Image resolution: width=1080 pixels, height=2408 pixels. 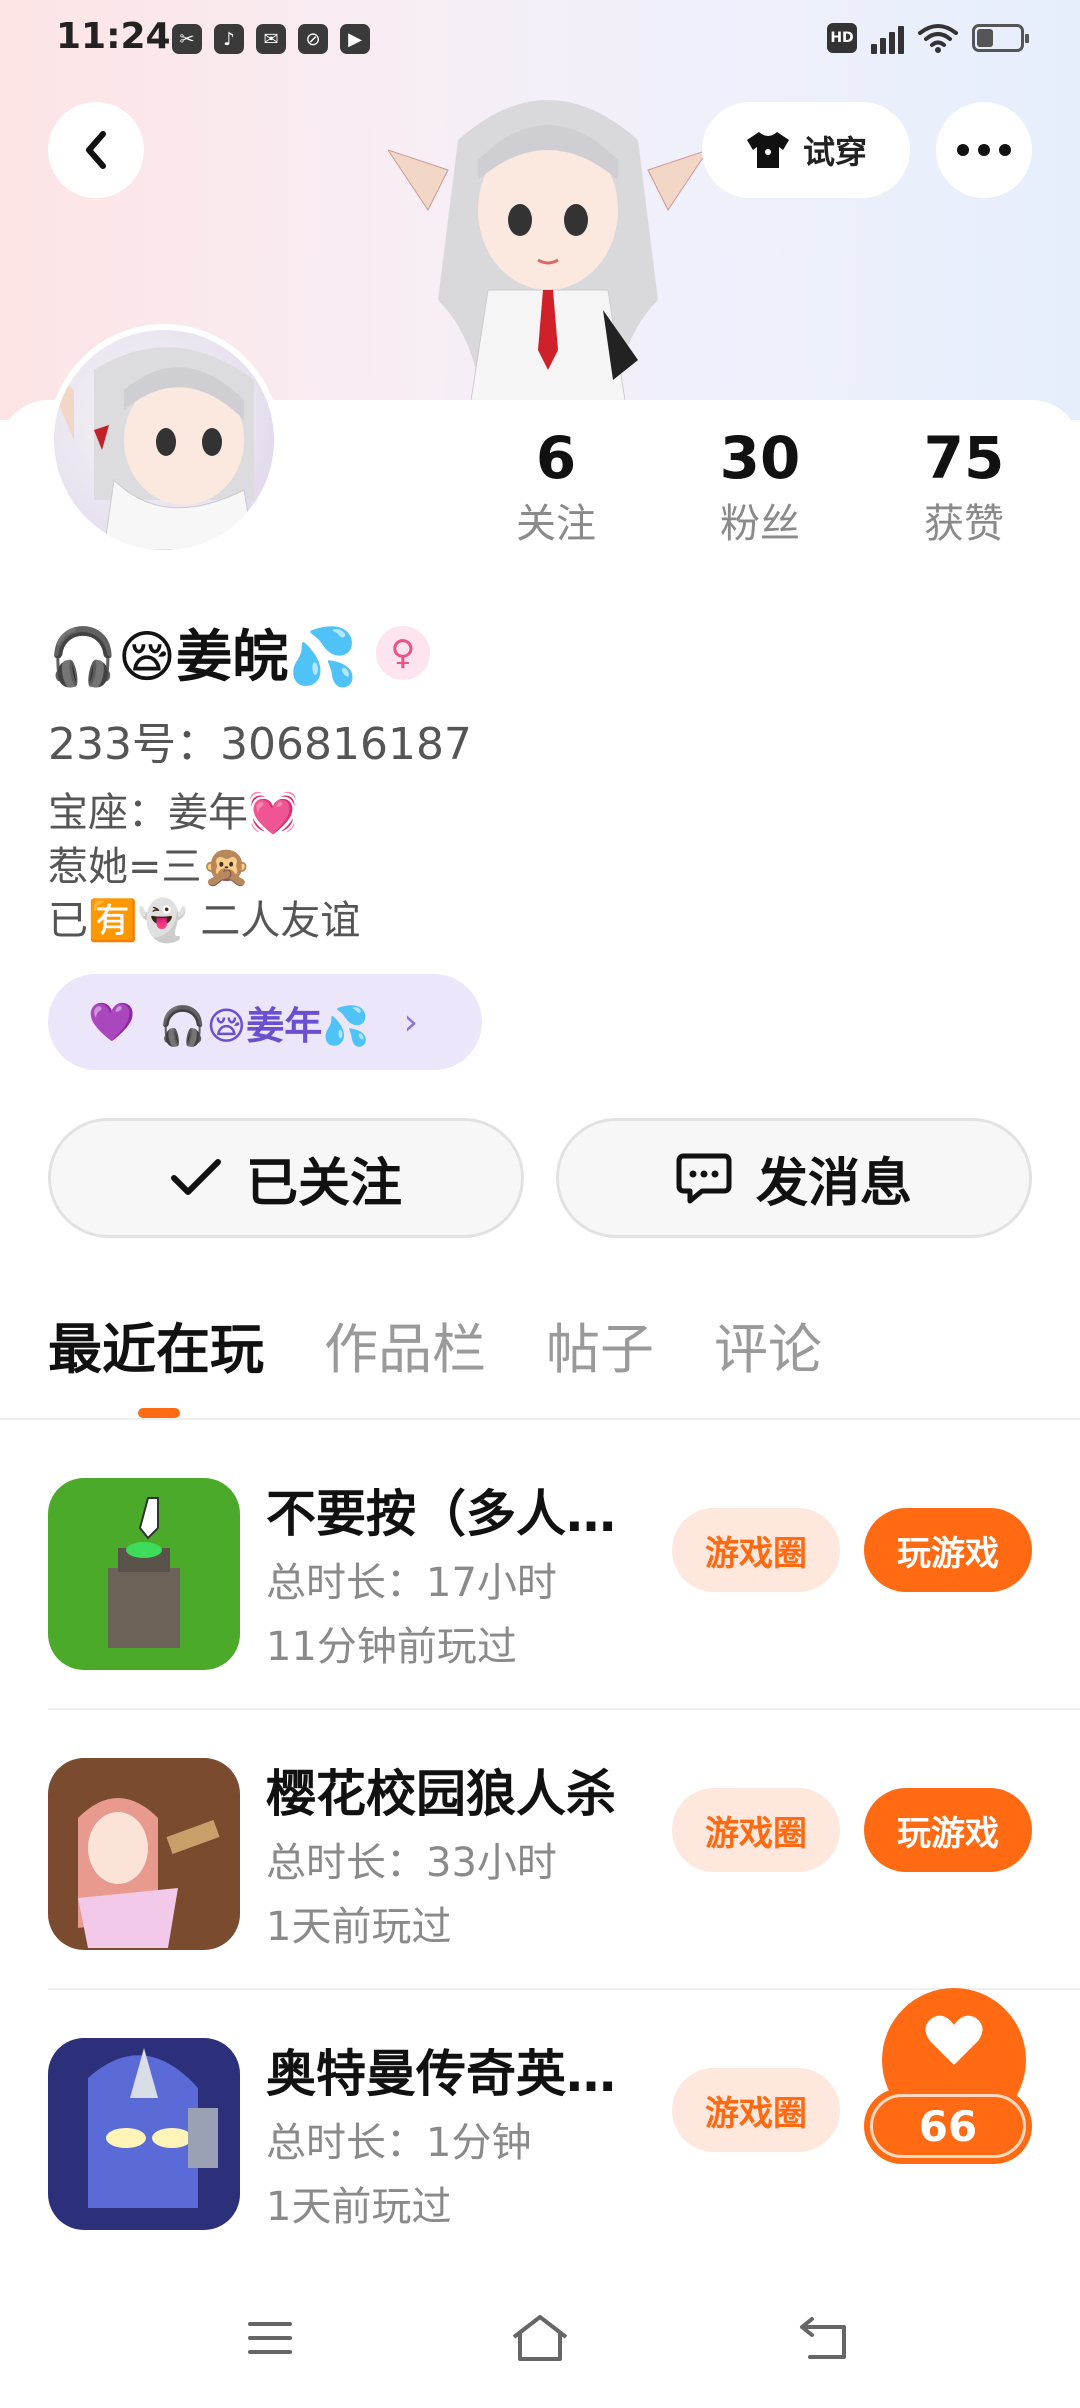 I want to click on like-count: 66, so click(x=948, y=2126).